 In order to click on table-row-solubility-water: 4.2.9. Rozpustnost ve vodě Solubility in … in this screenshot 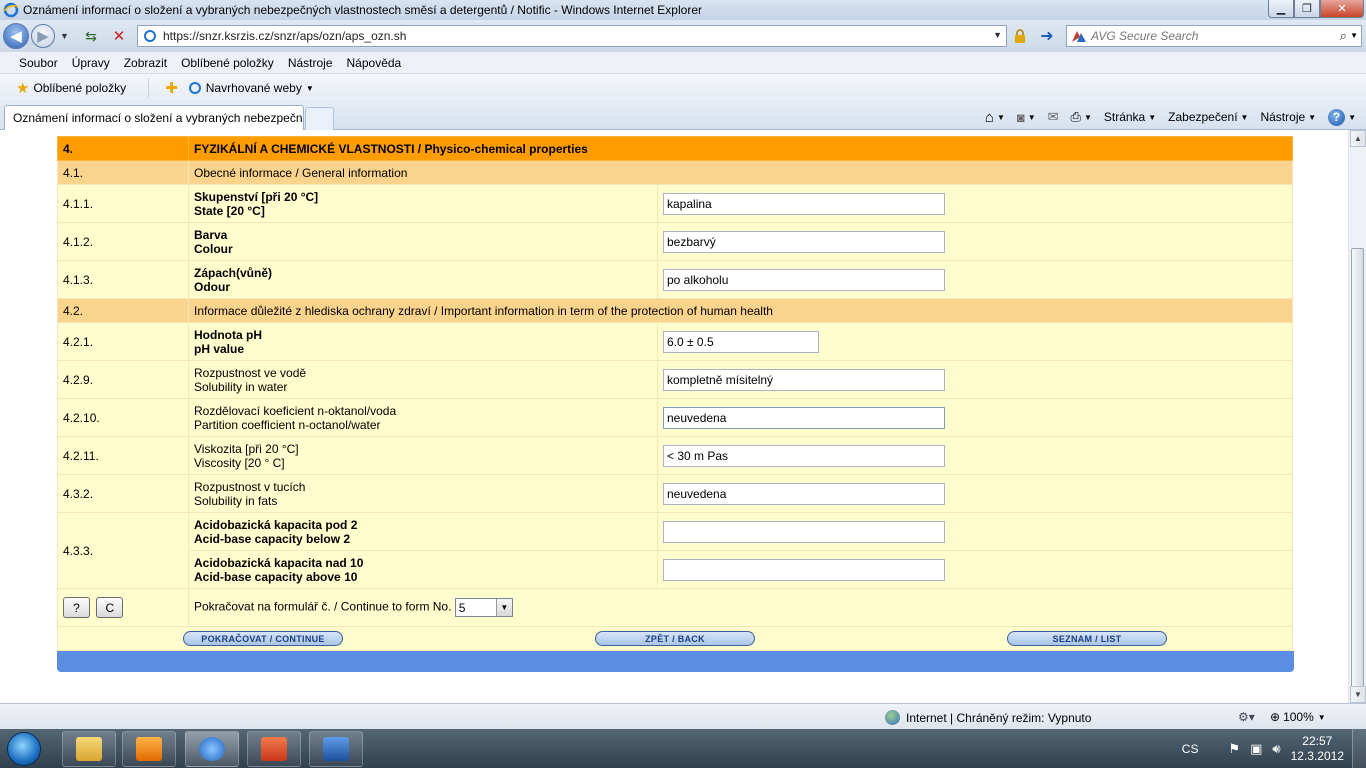, I will do `click(675, 379)`.